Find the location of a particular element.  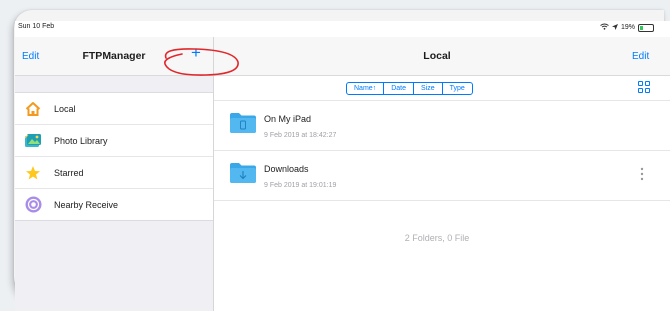

file-name: On My iPad is located at coordinates (288, 119).